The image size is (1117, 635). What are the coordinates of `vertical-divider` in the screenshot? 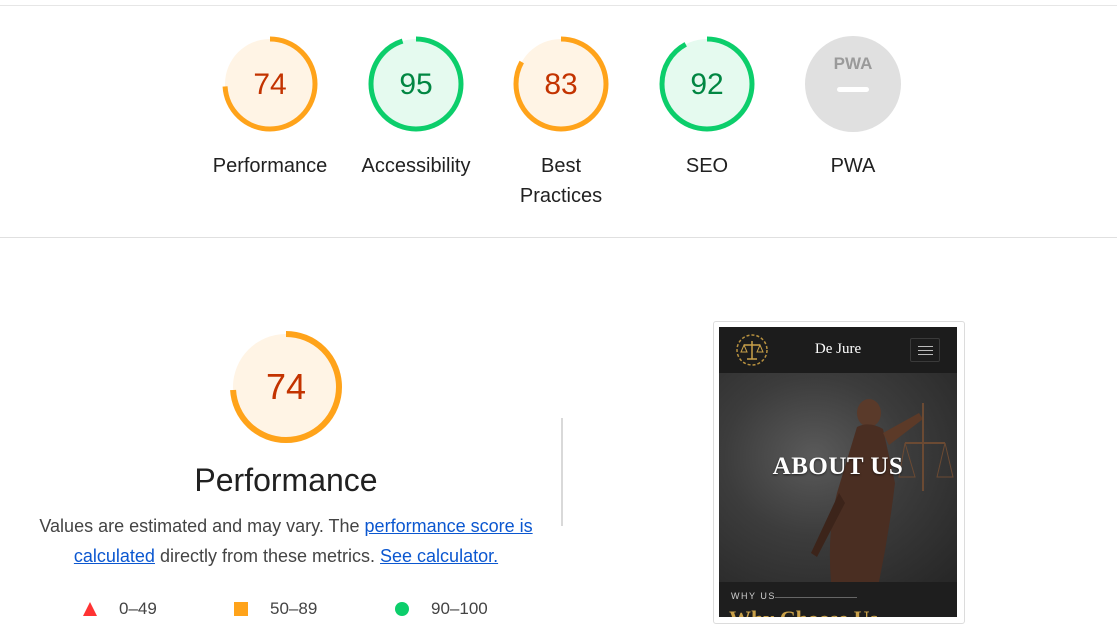 It's located at (562, 472).